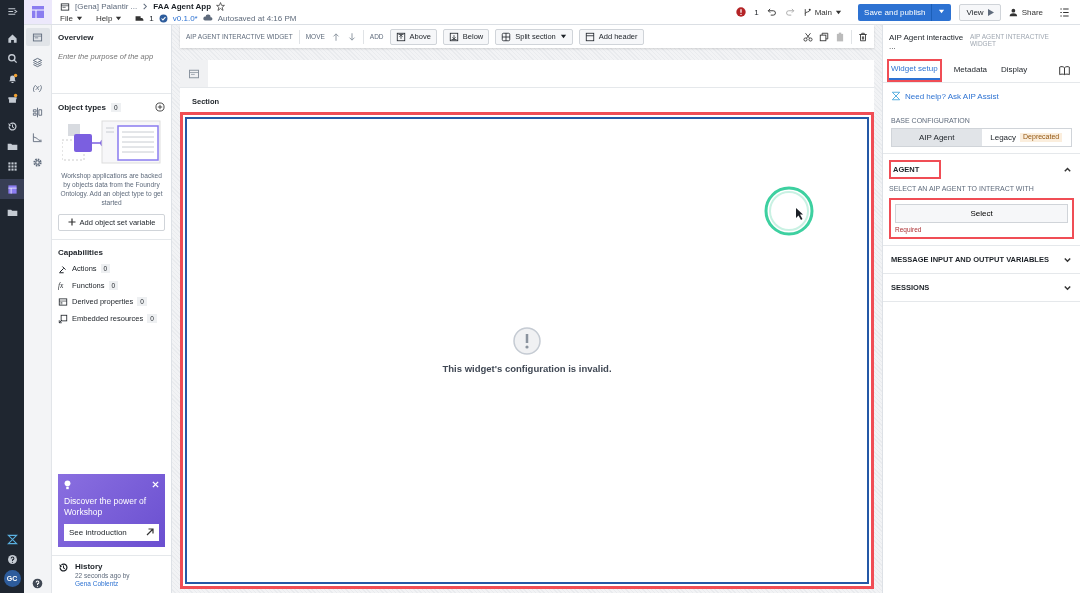 This screenshot has width=1080, height=593. I want to click on aip-icon, so click(12, 539).